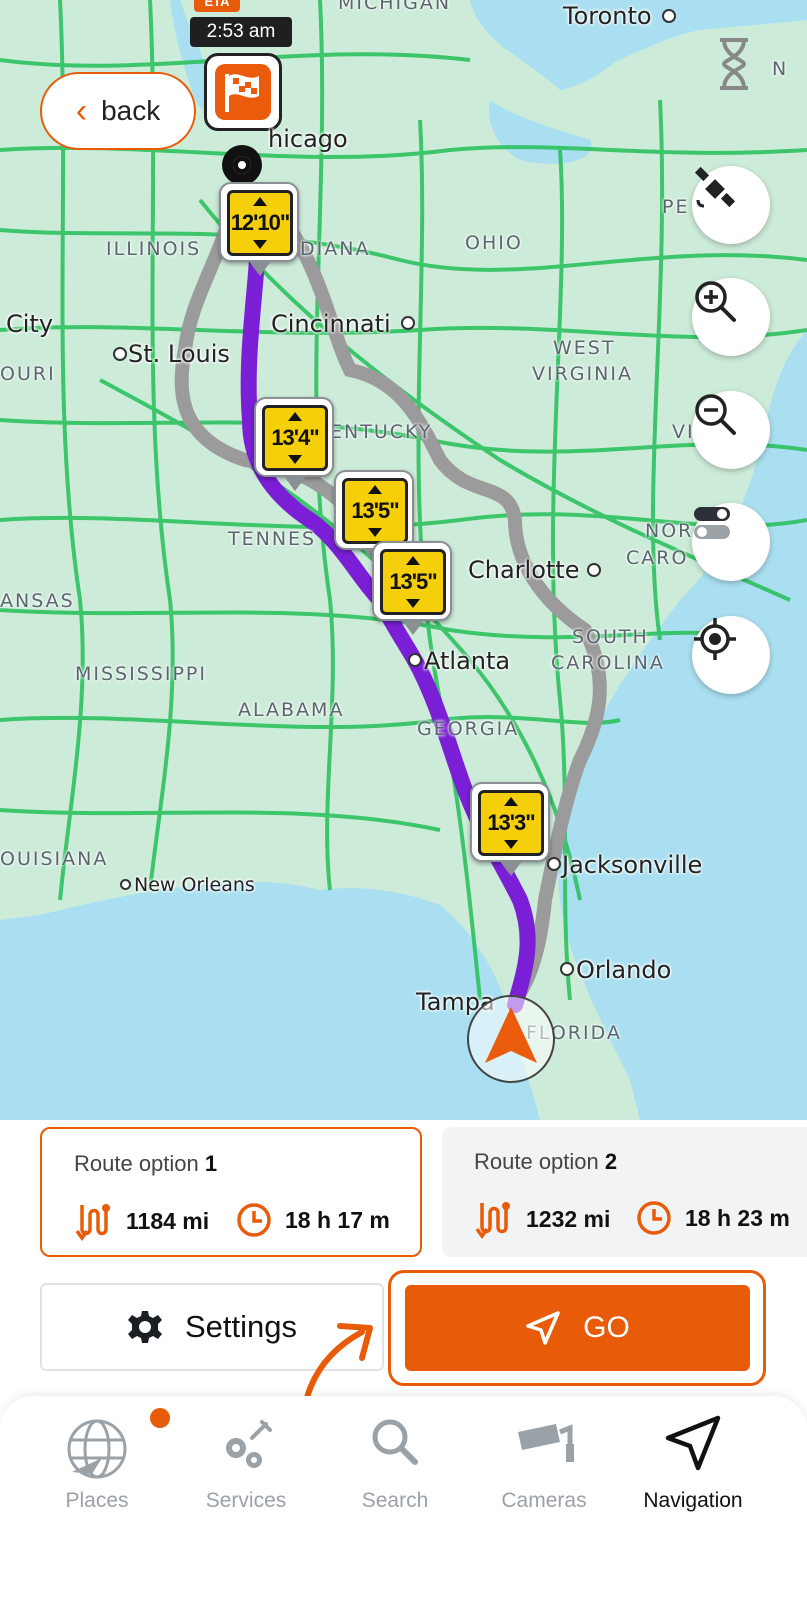  I want to click on city-label: New Orleans, so click(194, 885).